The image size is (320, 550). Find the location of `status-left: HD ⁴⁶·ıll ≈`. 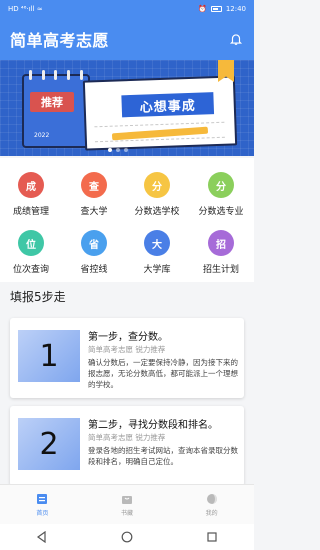

status-left: HD ⁴⁶·ıll ≈ is located at coordinates (25, 9).